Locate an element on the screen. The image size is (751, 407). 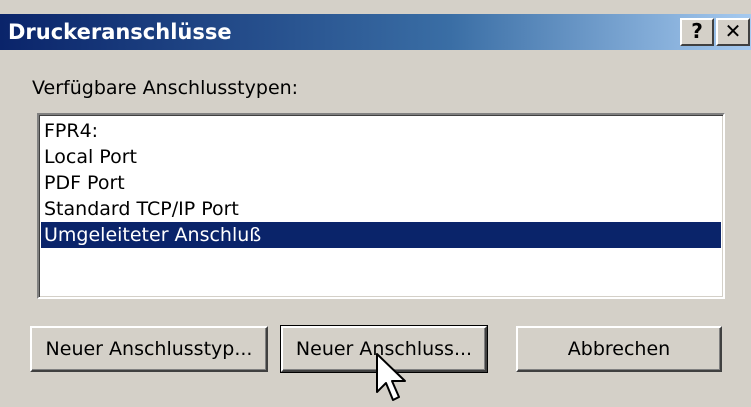
help-button: ? is located at coordinates (697, 32).